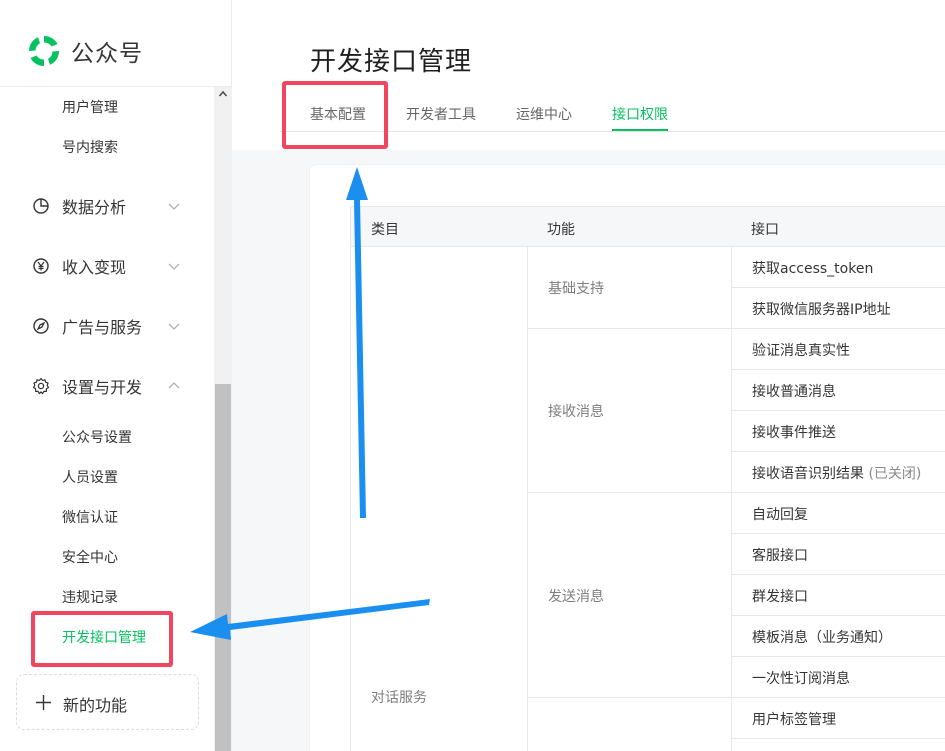 The height and width of the screenshot is (751, 945). What do you see at coordinates (97, 438) in the screenshot?
I see `sidebar-item-account-settings: 公众号设置` at bounding box center [97, 438].